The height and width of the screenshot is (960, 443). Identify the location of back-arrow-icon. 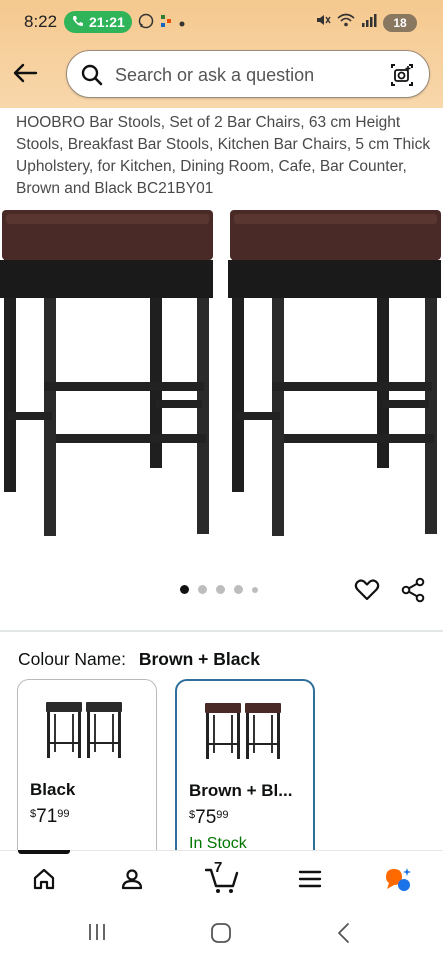
(25, 73).